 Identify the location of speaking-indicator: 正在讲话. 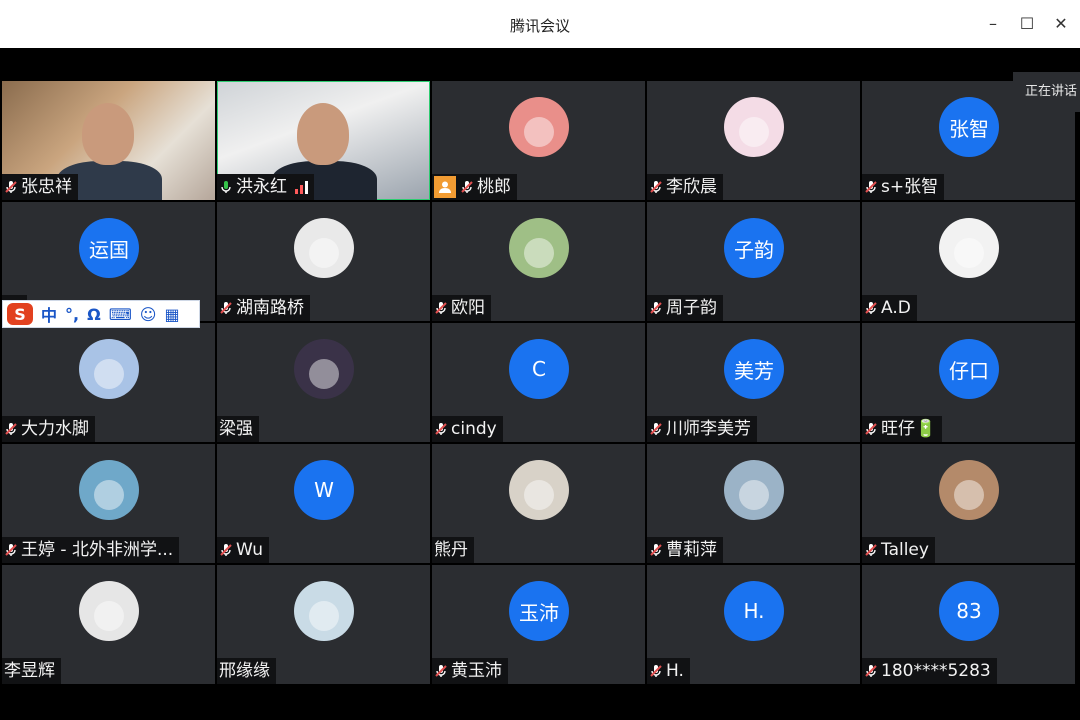
(1046, 92).